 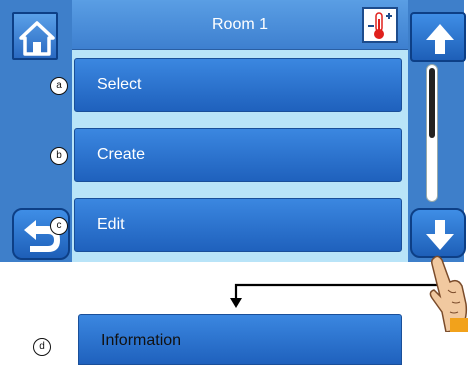 What do you see at coordinates (335, 295) in the screenshot?
I see `scroll-direction-arrow` at bounding box center [335, 295].